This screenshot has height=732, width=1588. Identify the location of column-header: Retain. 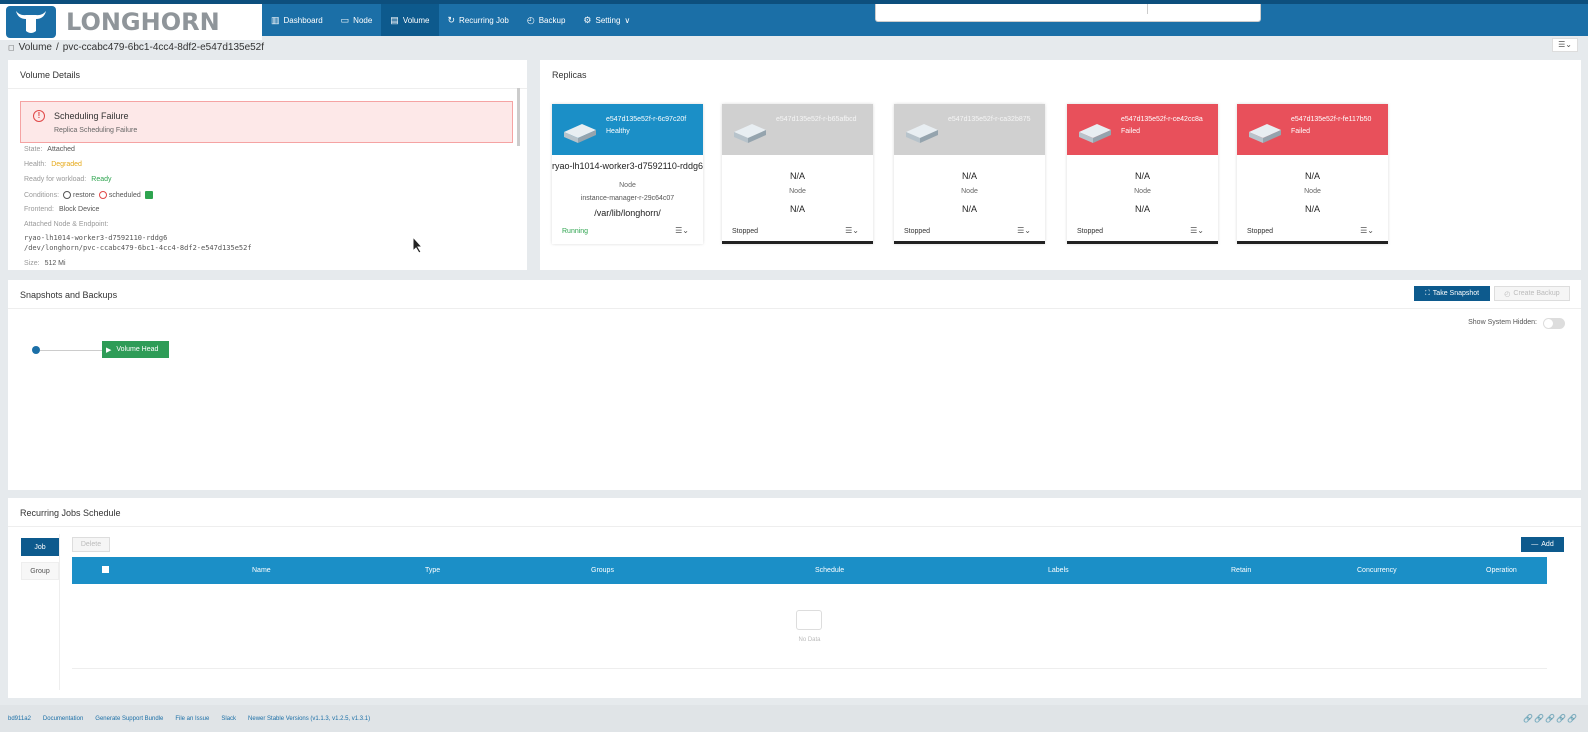
(1241, 570).